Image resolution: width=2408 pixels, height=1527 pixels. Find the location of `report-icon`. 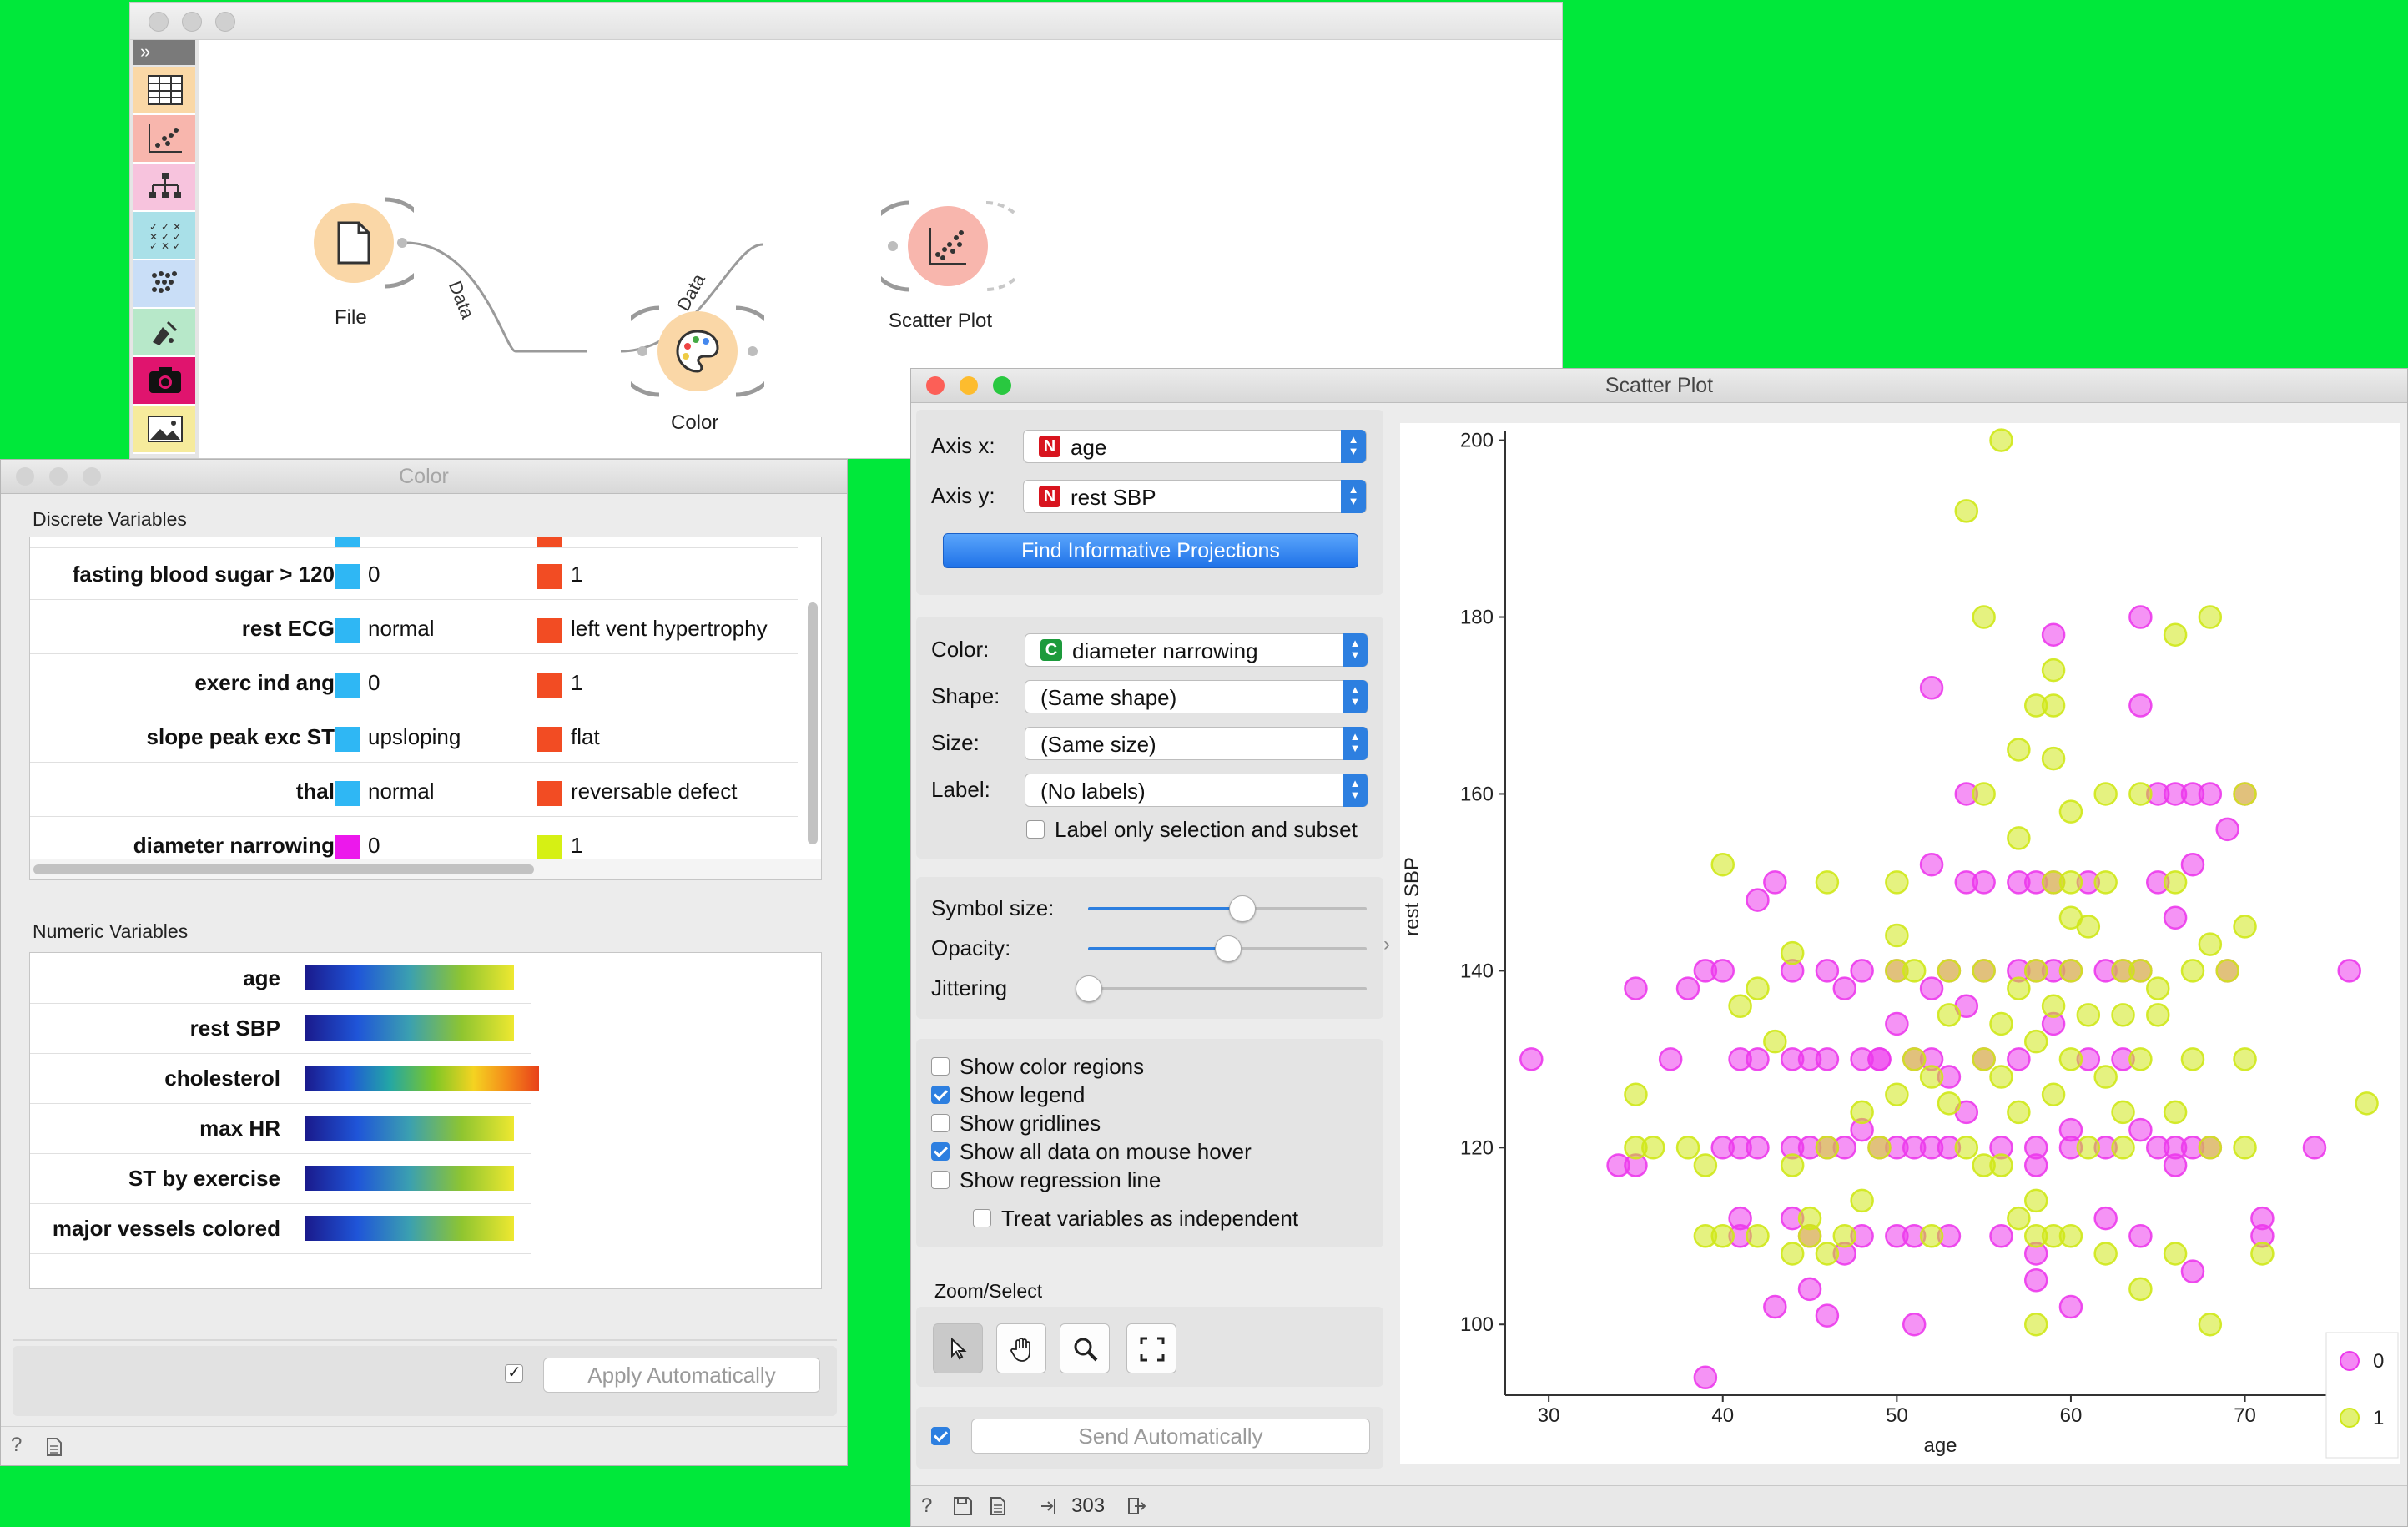

report-icon is located at coordinates (54, 1447).